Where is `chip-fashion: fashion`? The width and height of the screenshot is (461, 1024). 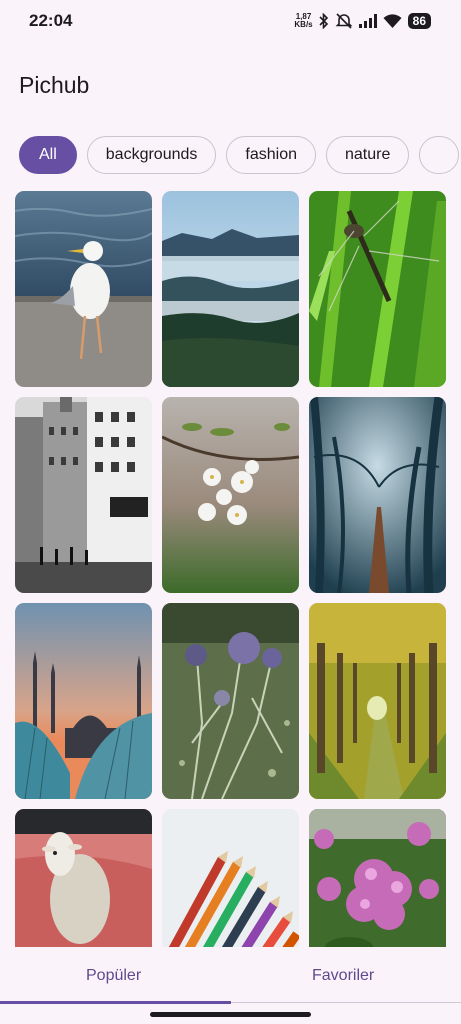
chip-fashion: fashion is located at coordinates (271, 155).